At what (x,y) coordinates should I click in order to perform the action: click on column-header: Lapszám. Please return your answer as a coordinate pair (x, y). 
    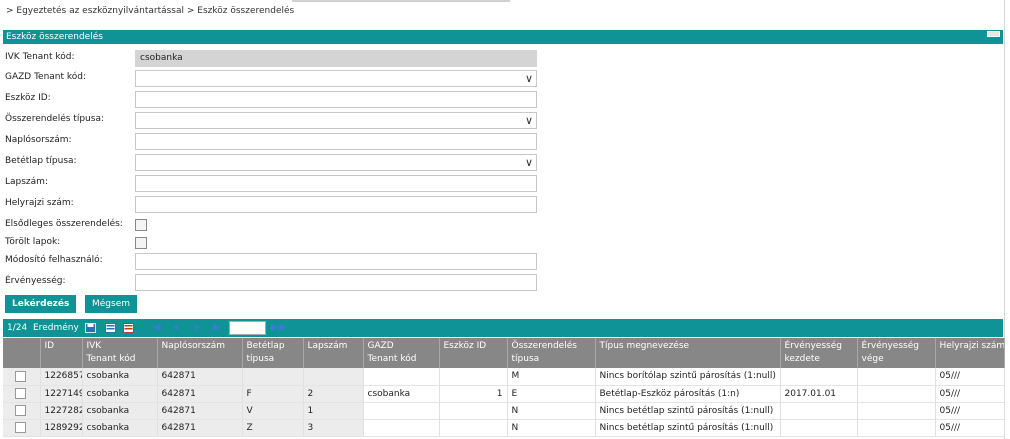
    Looking at the image, I should click on (333, 353).